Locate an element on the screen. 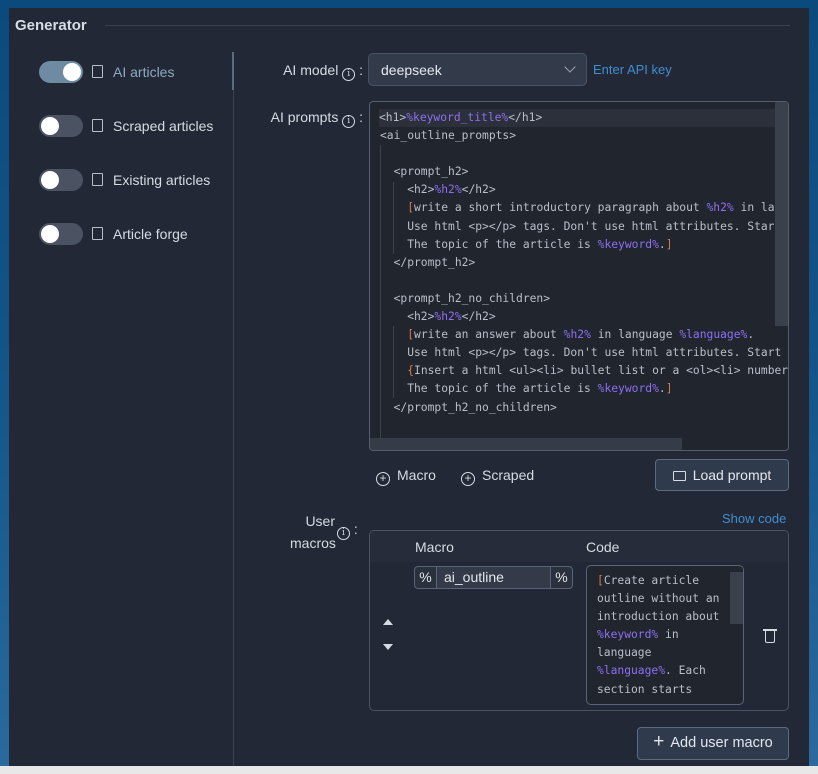 Image resolution: width=818 pixels, height=774 pixels. code-token: <prompt_h2_no_children> is located at coordinates (465, 298).